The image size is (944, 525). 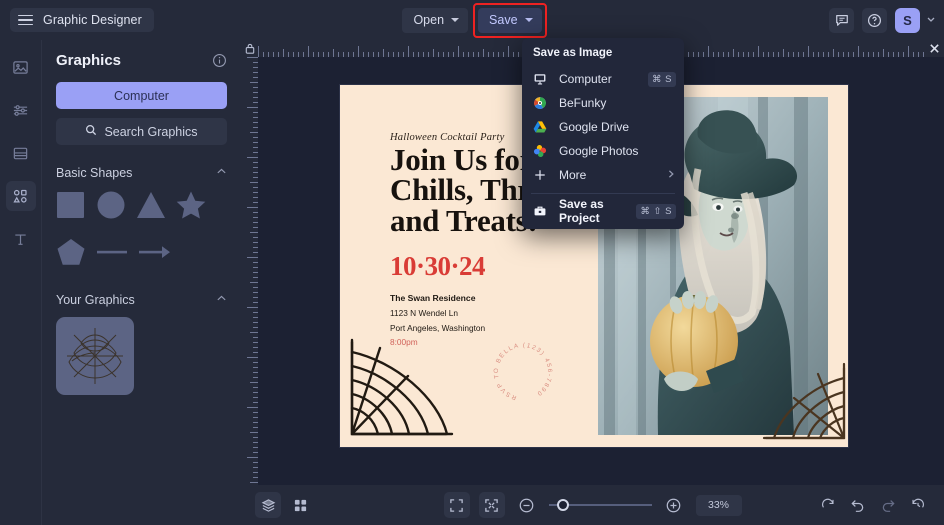 I want to click on menu-item-befunky: BeFunky, so click(x=603, y=103).